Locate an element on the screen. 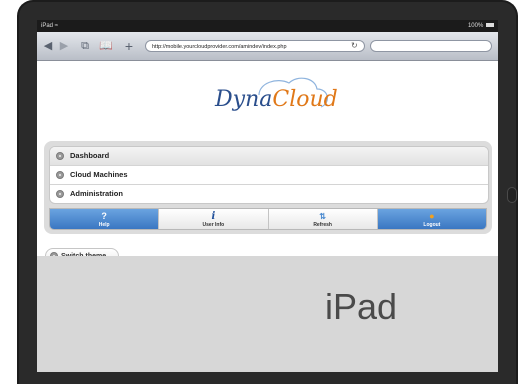 The image size is (519, 384). user-info-button: i User Info is located at coordinates (214, 219).